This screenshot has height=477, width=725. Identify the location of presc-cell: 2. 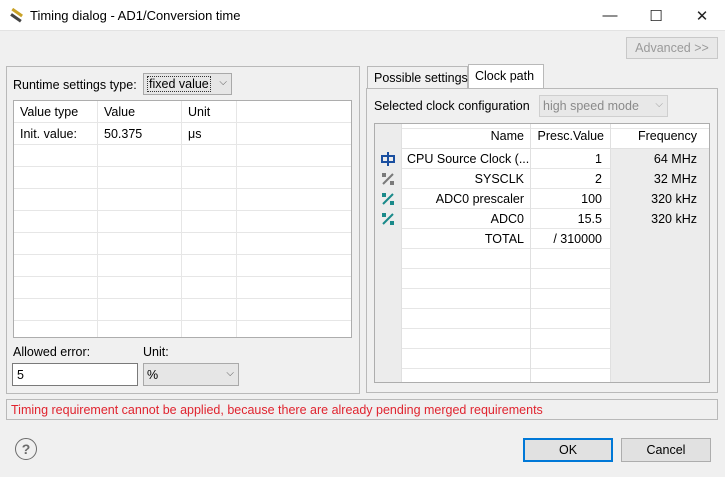
(598, 179).